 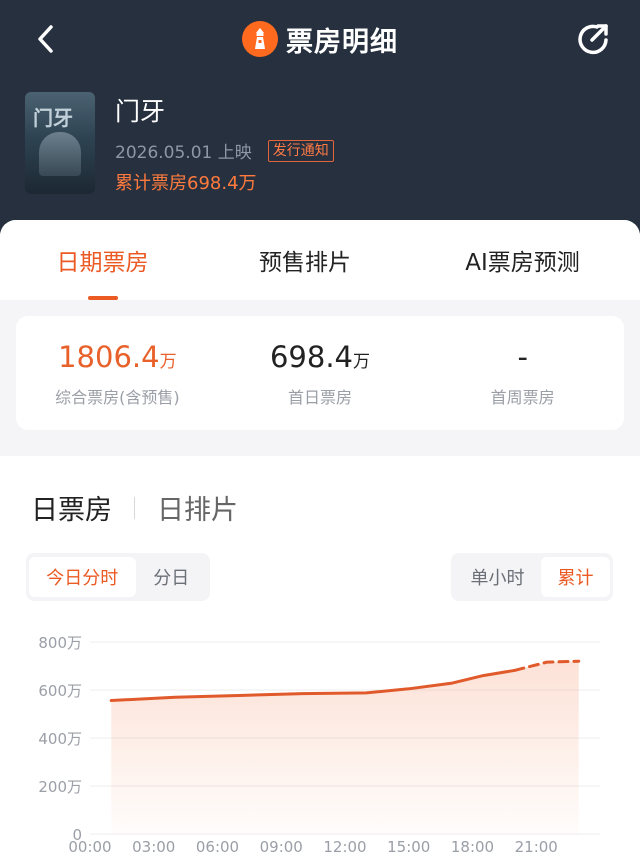 What do you see at coordinates (217, 846) in the screenshot?
I see `x-tick-label: 06:00` at bounding box center [217, 846].